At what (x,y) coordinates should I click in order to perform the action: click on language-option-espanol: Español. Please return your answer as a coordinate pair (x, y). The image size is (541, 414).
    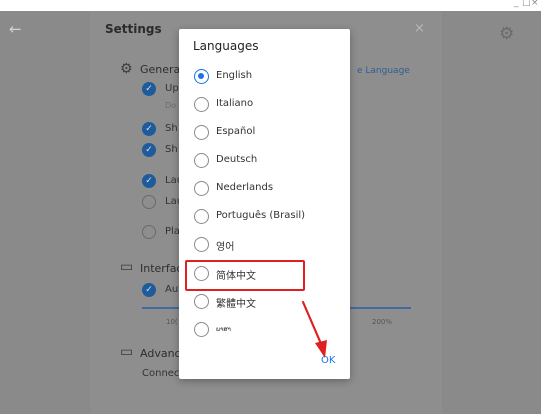
    Looking at the image, I should click on (269, 133).